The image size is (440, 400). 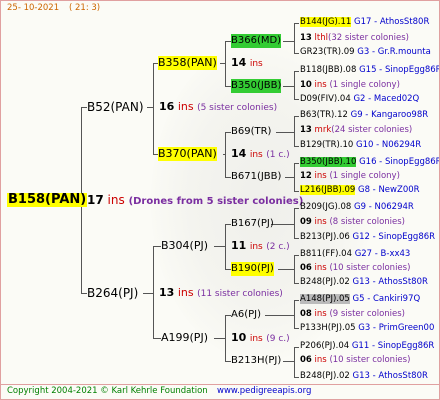 I want to click on gggp-origin: G15 - SinopEgg86R, so click(x=399, y=70).